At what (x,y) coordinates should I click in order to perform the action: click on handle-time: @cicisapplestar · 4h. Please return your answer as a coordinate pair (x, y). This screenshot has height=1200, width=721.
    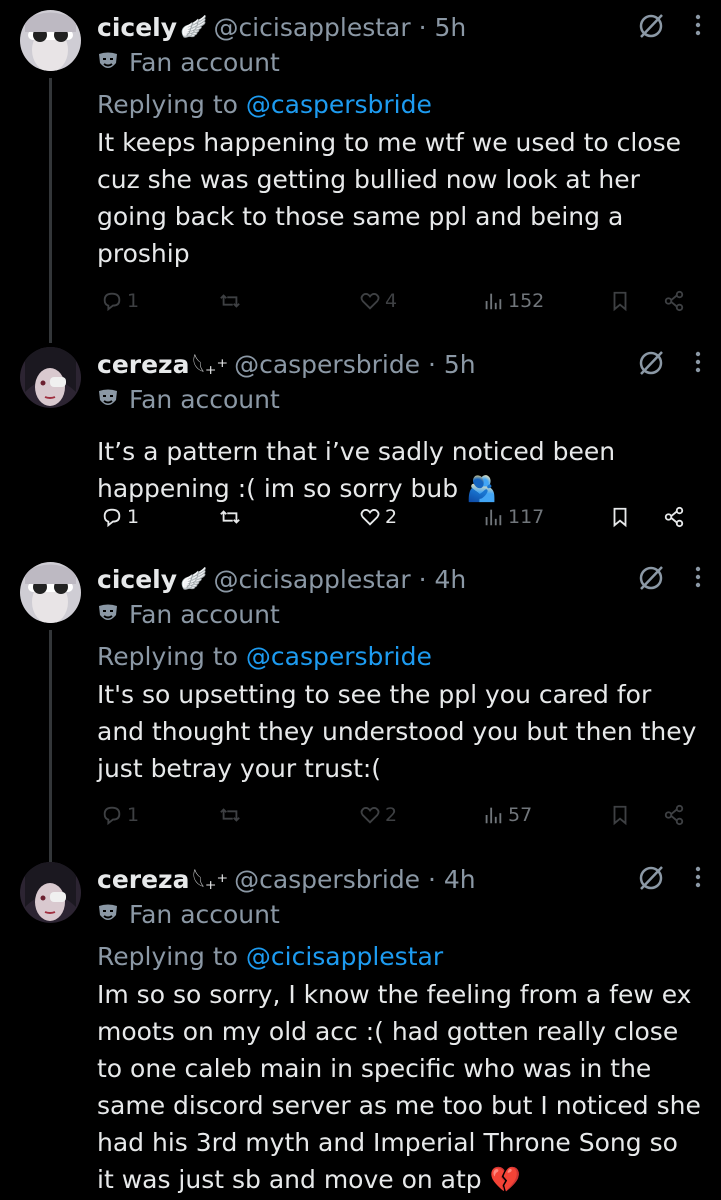
    Looking at the image, I should click on (339, 579).